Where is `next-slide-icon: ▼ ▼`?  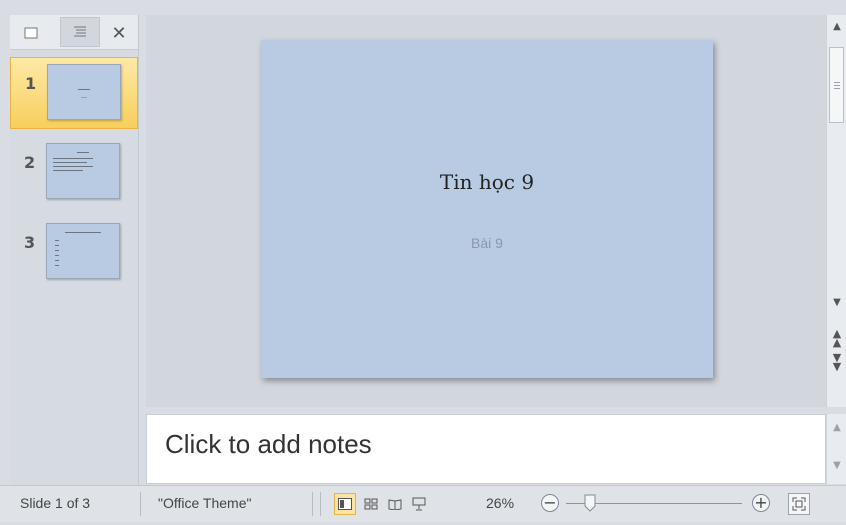
next-slide-icon: ▼ ▼ is located at coordinates (836, 362).